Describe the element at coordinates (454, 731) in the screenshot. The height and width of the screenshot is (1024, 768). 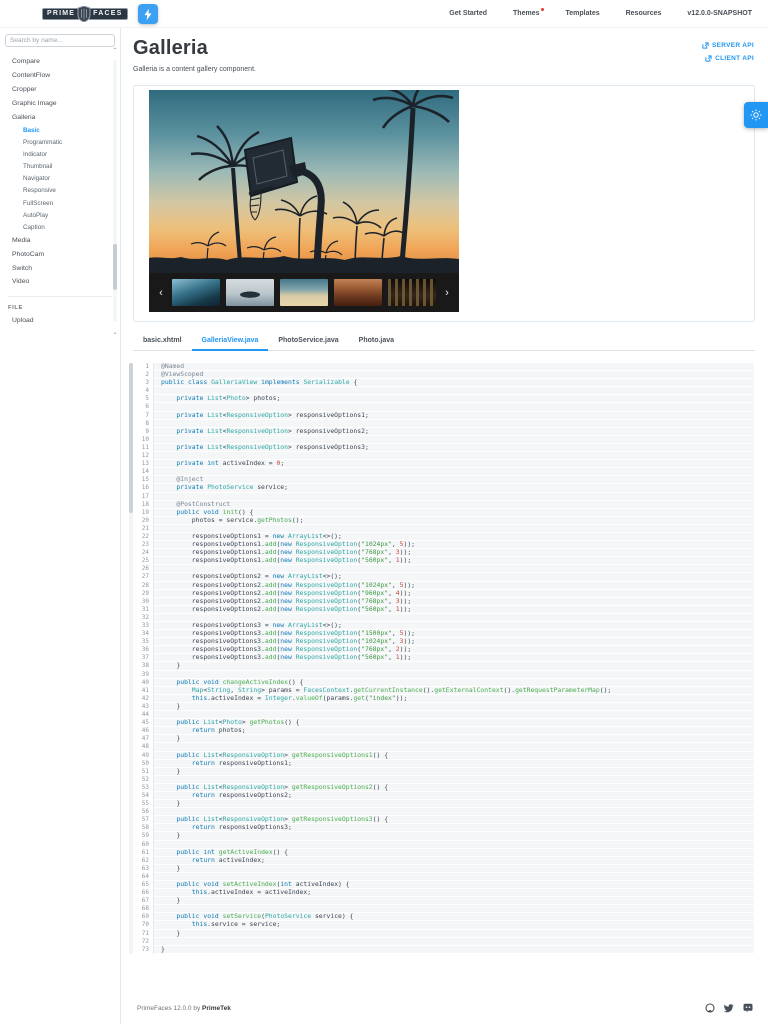
I see `code-line: return photos;` at that location.